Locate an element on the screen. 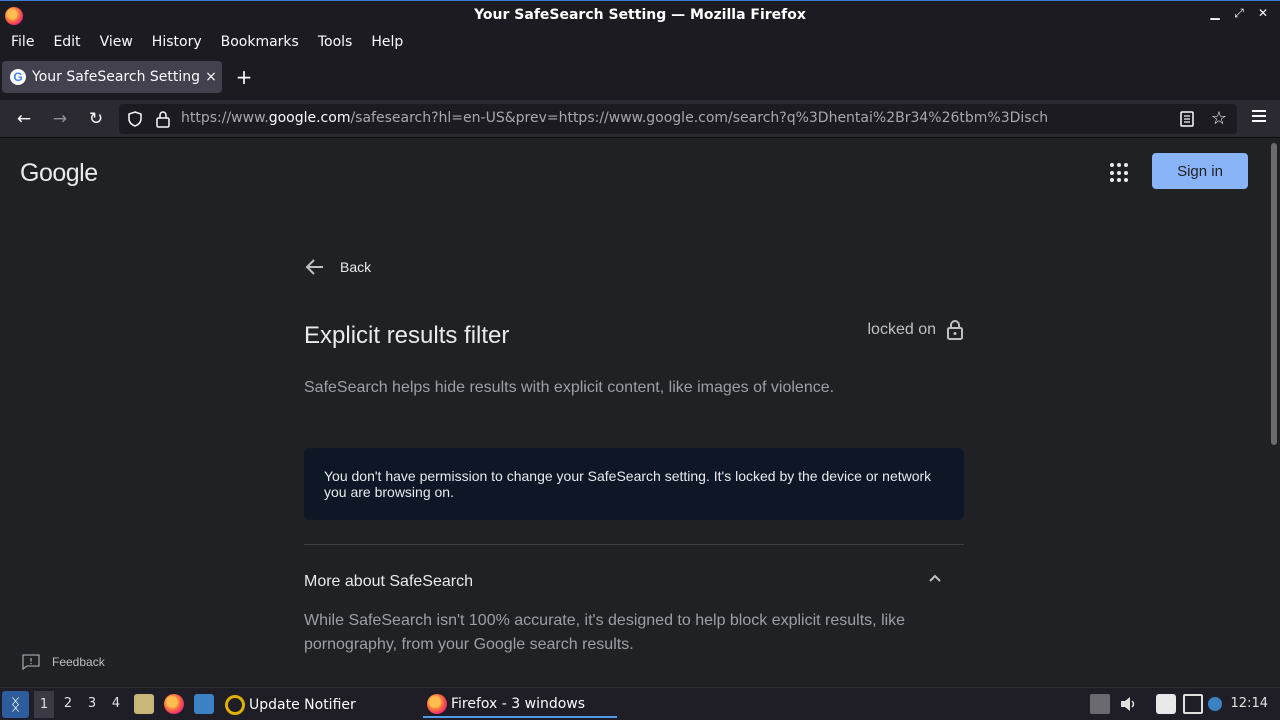 This screenshot has height=720, width=1280. firefox-task-label: Firefox - 3 windows is located at coordinates (518, 703).